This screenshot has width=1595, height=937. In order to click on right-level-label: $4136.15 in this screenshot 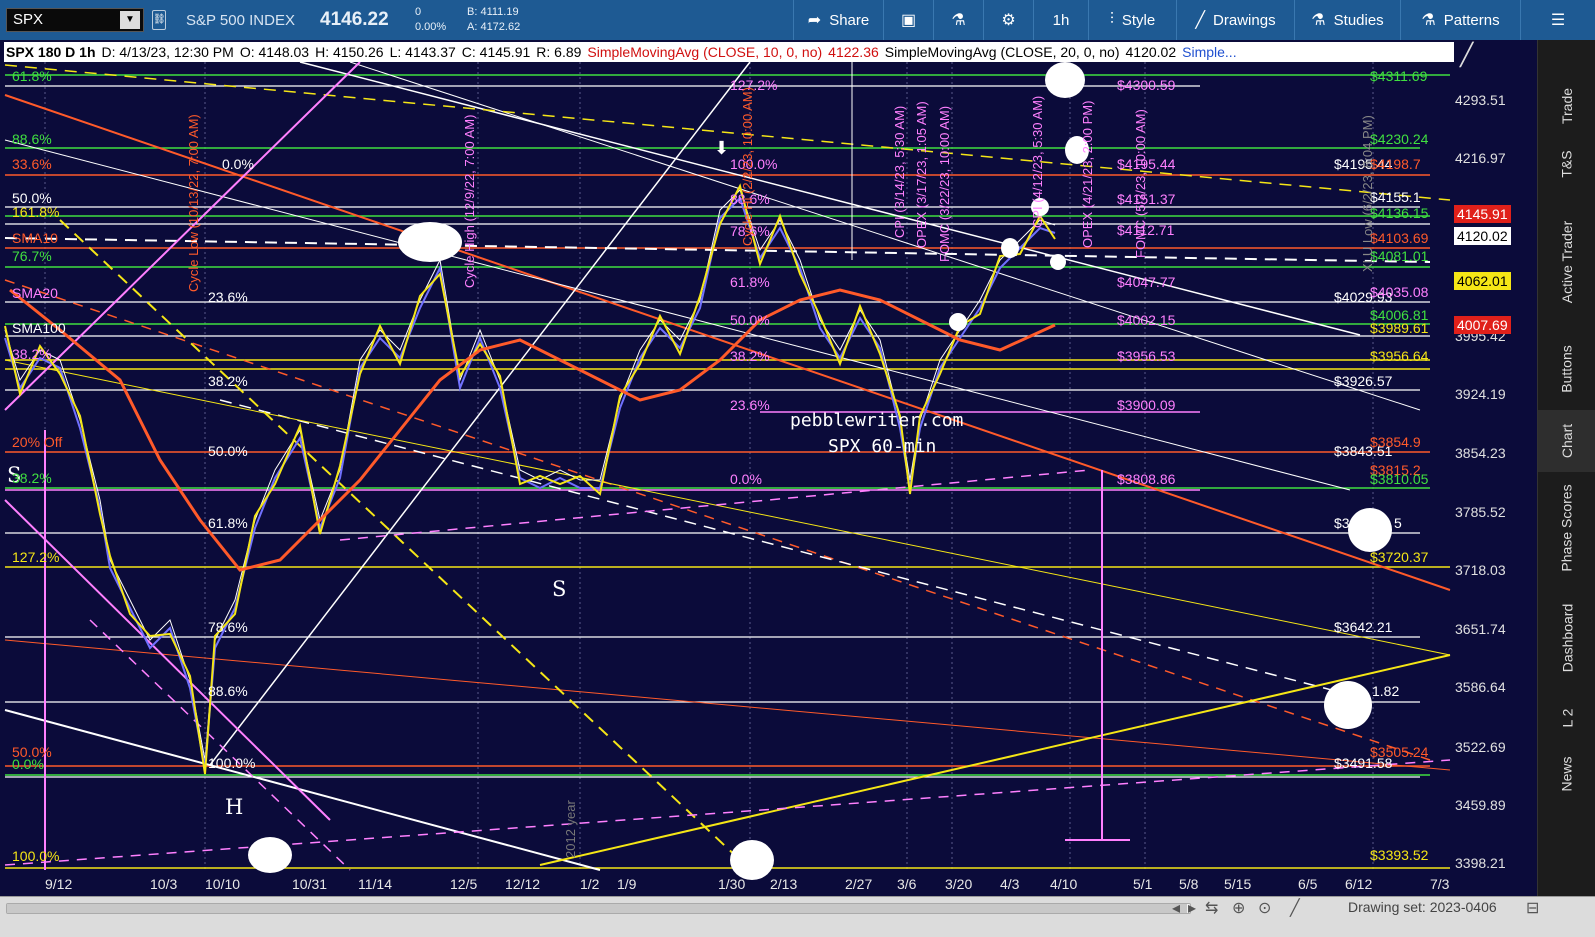, I will do `click(1399, 213)`.